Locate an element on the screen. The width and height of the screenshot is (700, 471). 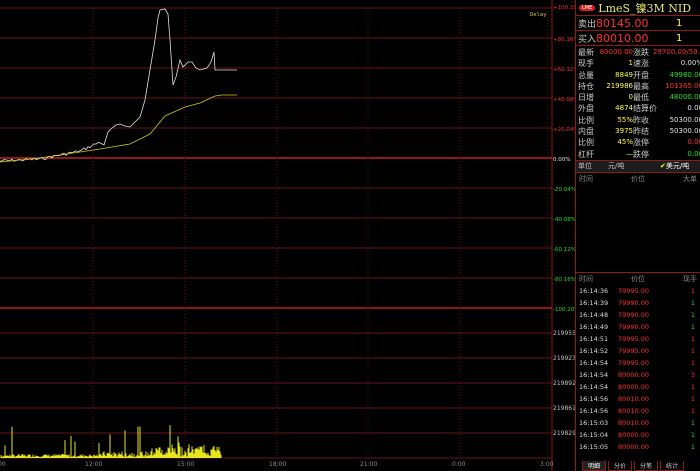
tick-time: 16:14:52 is located at coordinates (594, 351).